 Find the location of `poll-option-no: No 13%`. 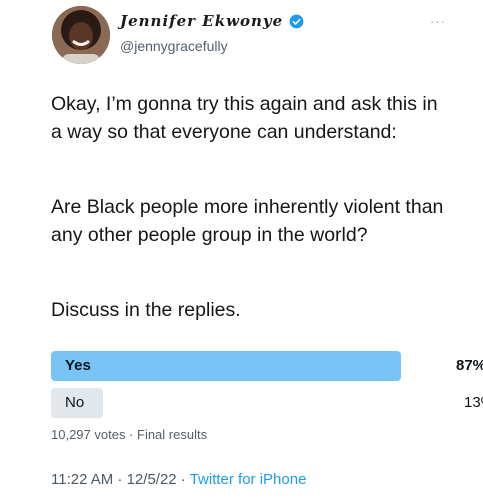

poll-option-no: No 13% is located at coordinates (267, 403).